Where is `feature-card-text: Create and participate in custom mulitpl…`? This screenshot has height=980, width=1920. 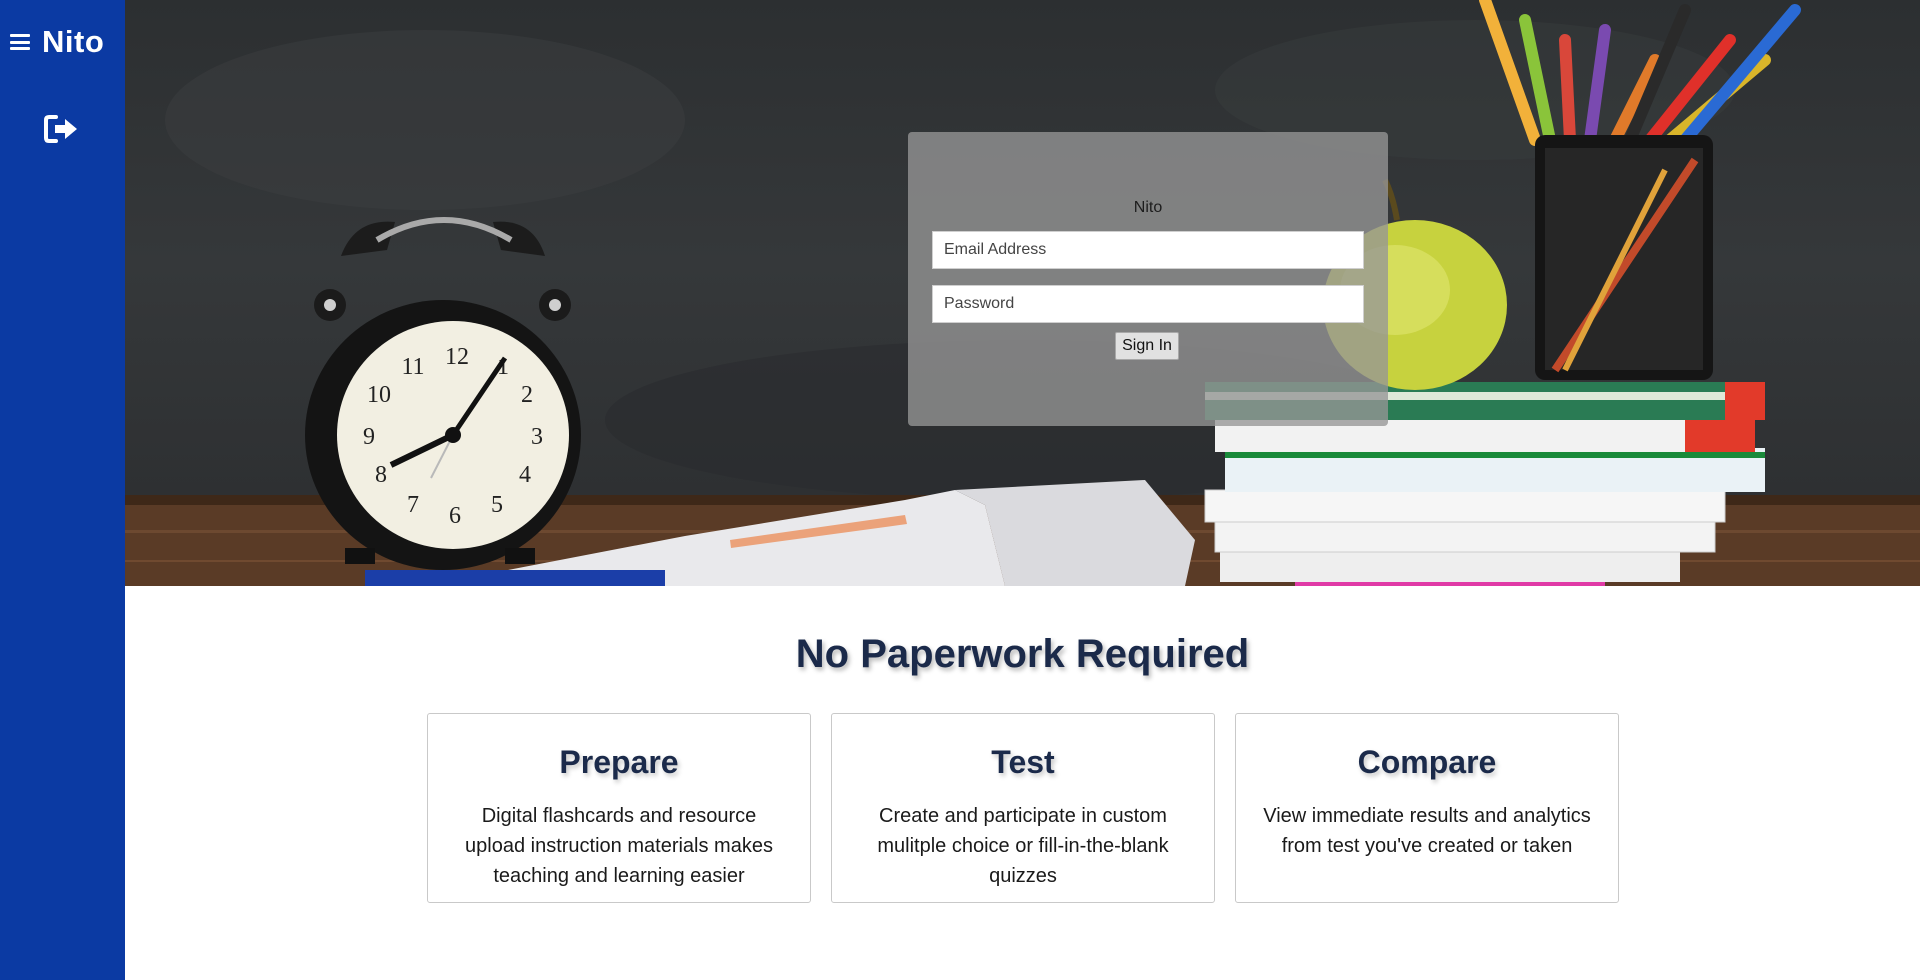 feature-card-text: Create and participate in custom mulitpl… is located at coordinates (1023, 846).